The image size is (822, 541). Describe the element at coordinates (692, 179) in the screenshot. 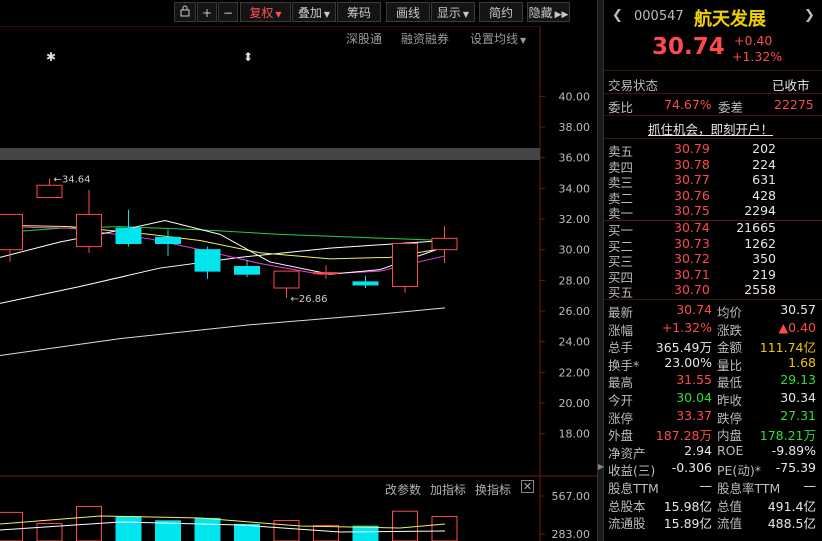

I see `ask-price: 30.77` at that location.